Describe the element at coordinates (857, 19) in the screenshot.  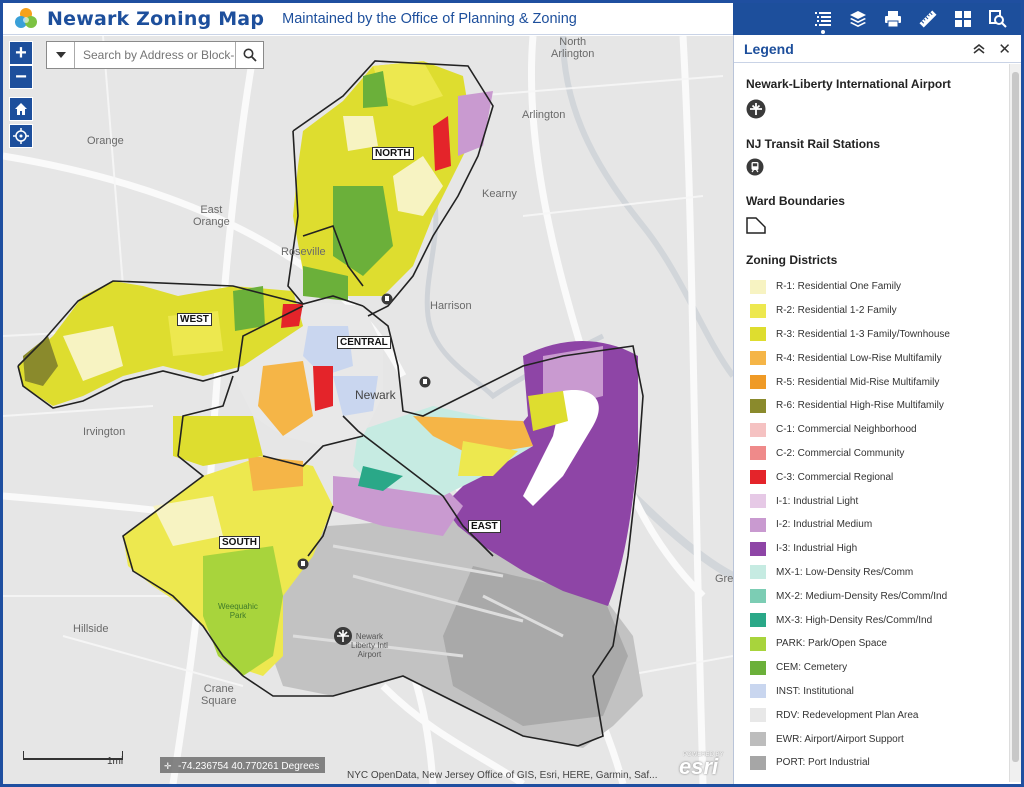
I see `layers-icon` at that location.